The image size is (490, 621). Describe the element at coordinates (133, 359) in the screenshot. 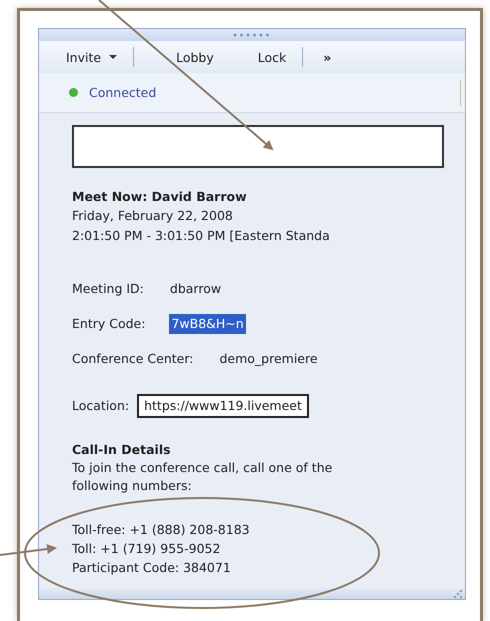

I see `field-label: Conference Center:` at that location.